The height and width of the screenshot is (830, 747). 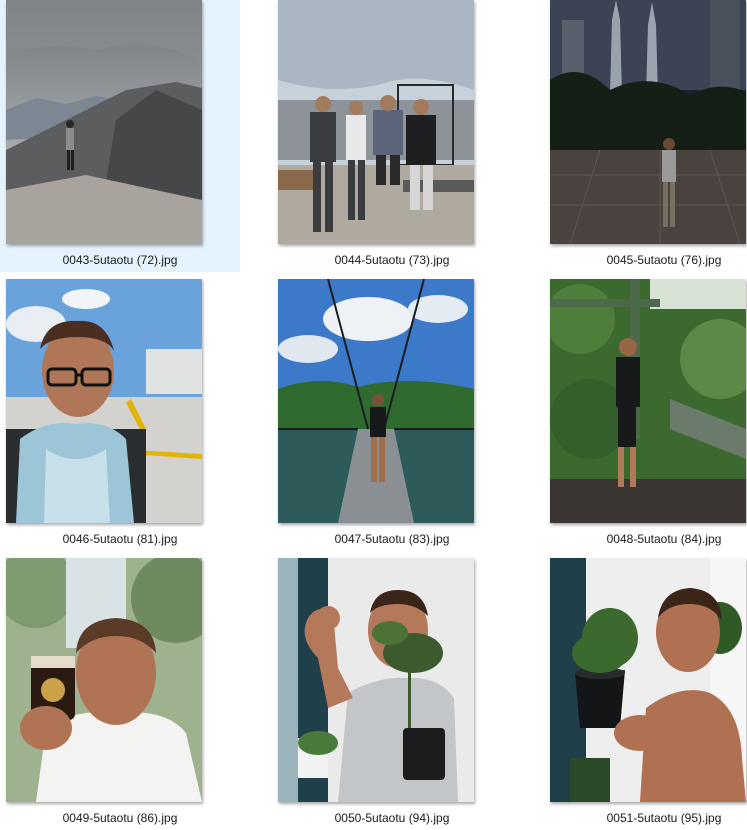 I want to click on file-item: 0043-5utaotu (72).jpg, so click(x=120, y=136).